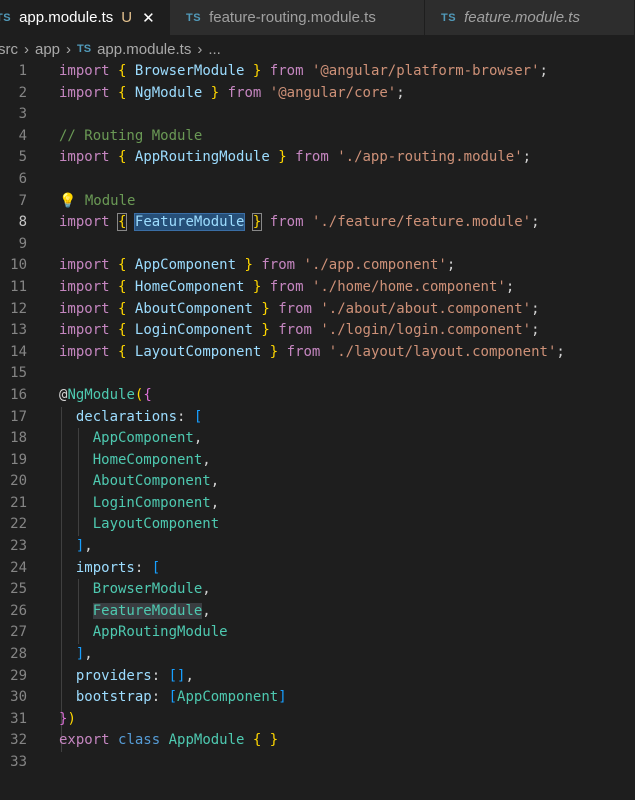 The height and width of the screenshot is (800, 635). I want to click on line-number: 25, so click(18, 589).